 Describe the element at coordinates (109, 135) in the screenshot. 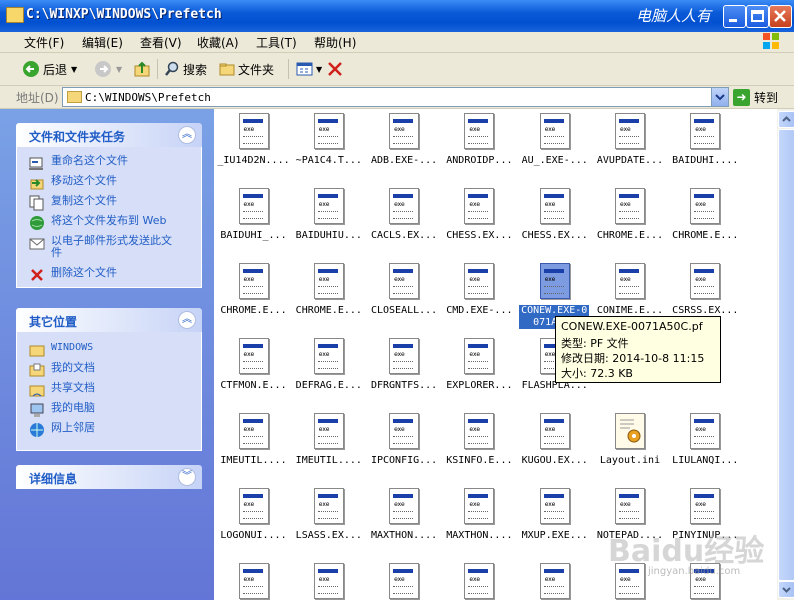

I see `panel-header: 文件和文件夹任务 ︽` at that location.